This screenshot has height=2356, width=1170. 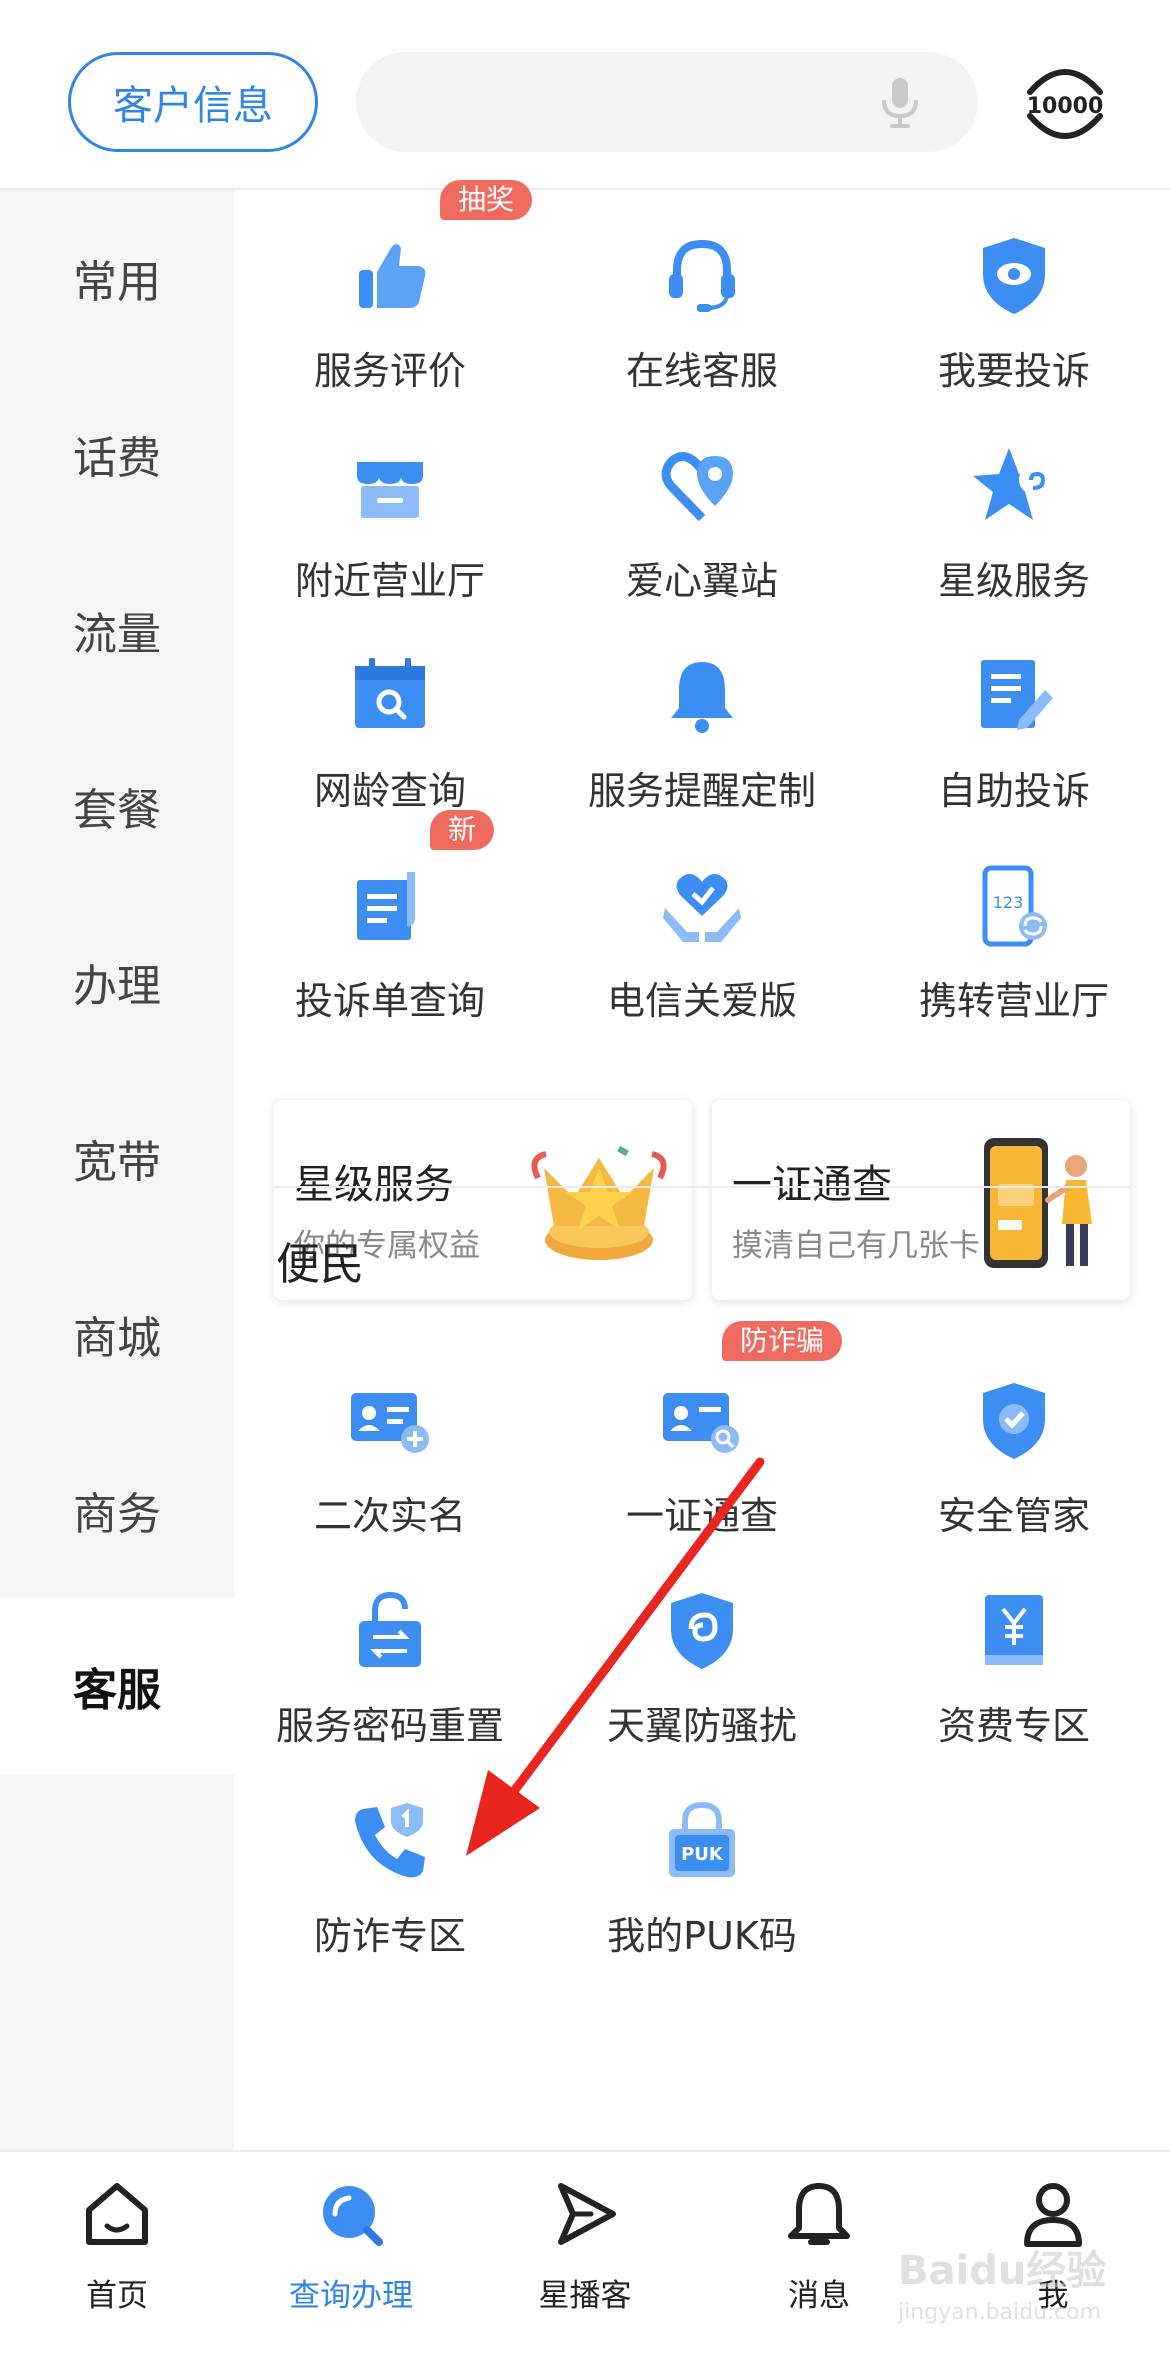 I want to click on nav-home: 首页, so click(x=117, y=2255).